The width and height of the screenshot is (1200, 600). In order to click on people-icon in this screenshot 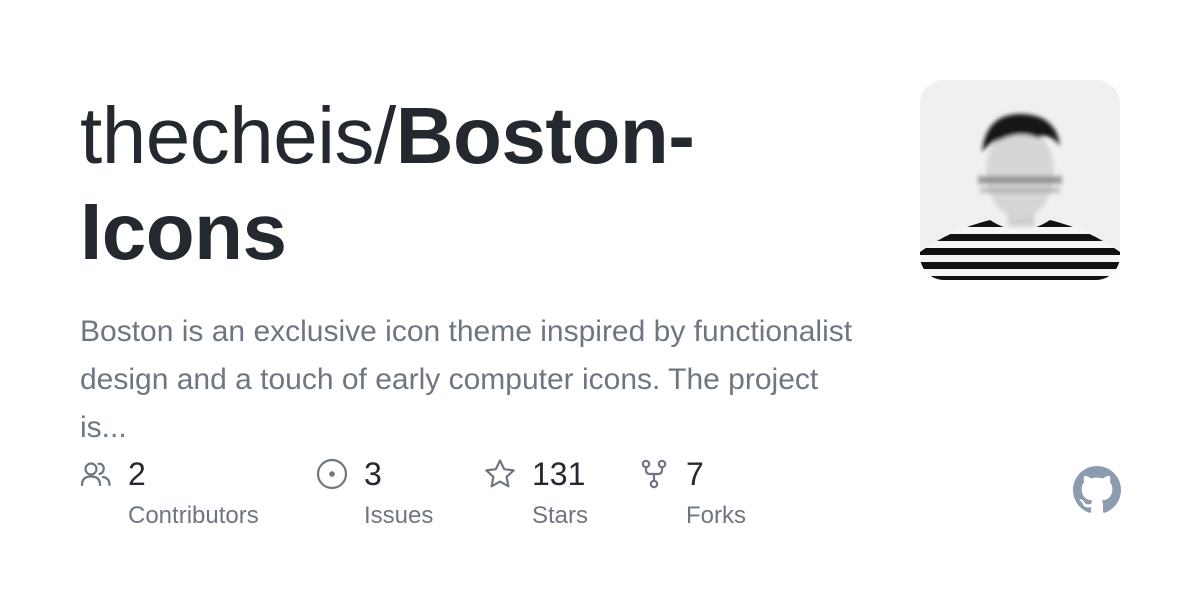, I will do `click(95, 474)`.